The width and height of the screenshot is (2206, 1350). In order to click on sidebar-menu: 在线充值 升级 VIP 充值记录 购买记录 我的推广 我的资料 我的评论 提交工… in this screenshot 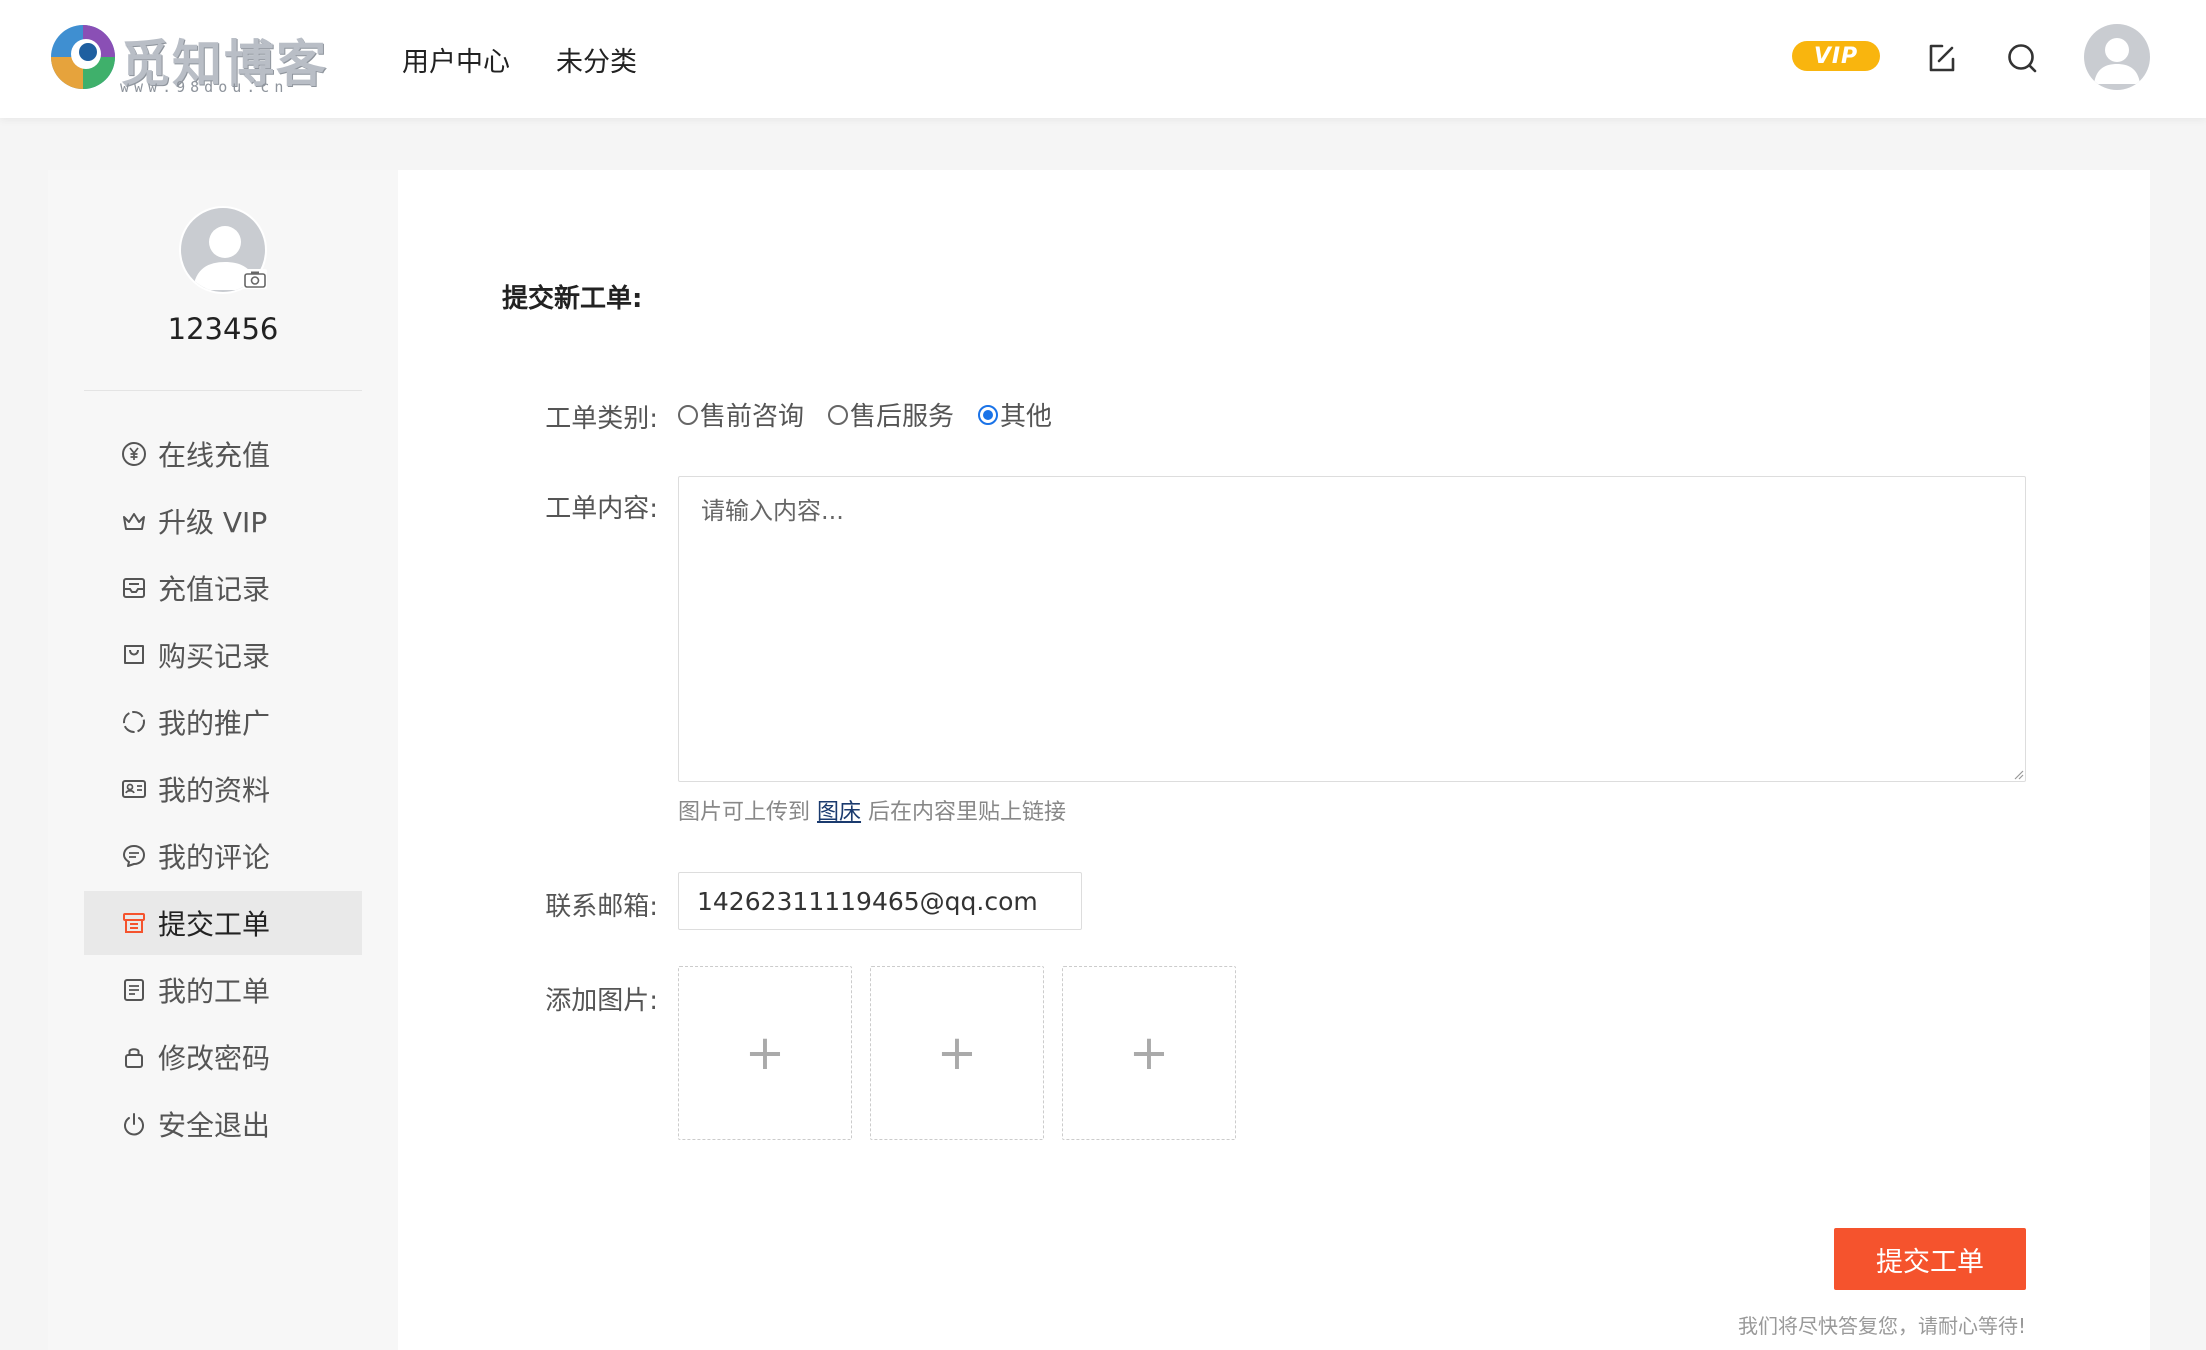, I will do `click(223, 790)`.